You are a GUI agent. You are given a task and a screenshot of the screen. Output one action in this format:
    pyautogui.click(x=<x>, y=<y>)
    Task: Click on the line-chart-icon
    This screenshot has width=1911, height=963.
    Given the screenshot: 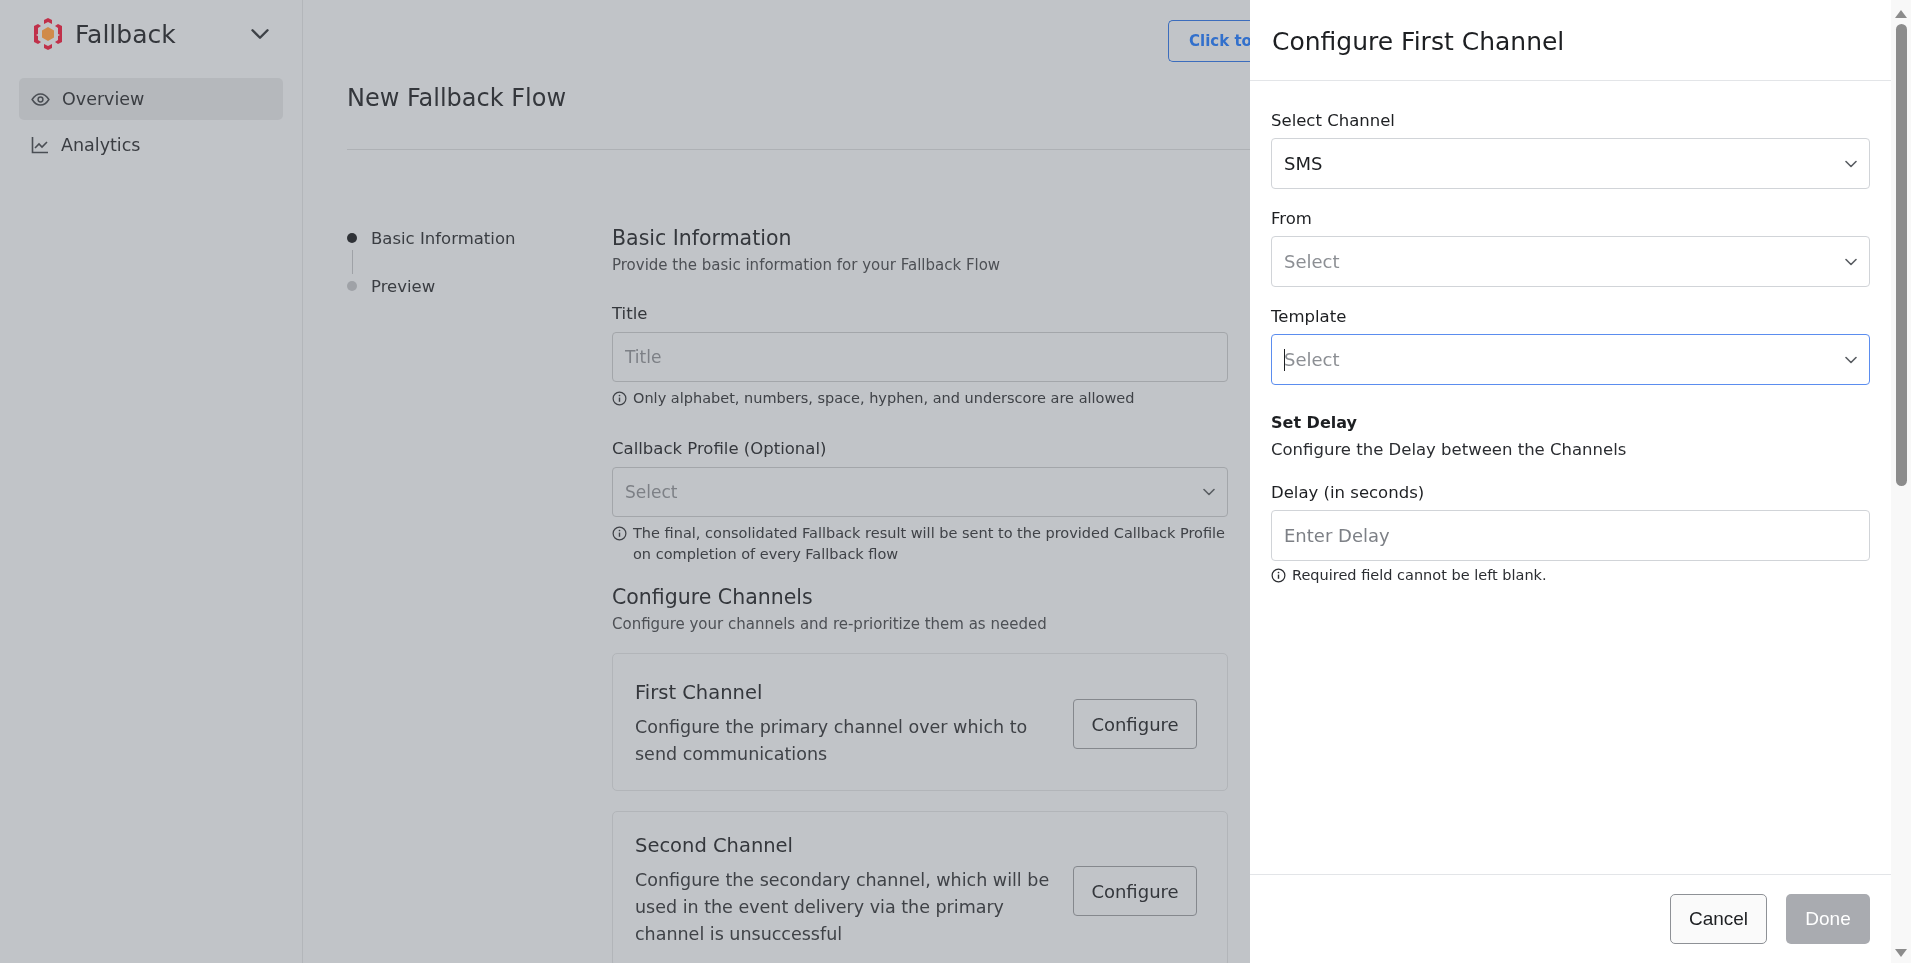 What is the action you would take?
    pyautogui.click(x=40, y=145)
    